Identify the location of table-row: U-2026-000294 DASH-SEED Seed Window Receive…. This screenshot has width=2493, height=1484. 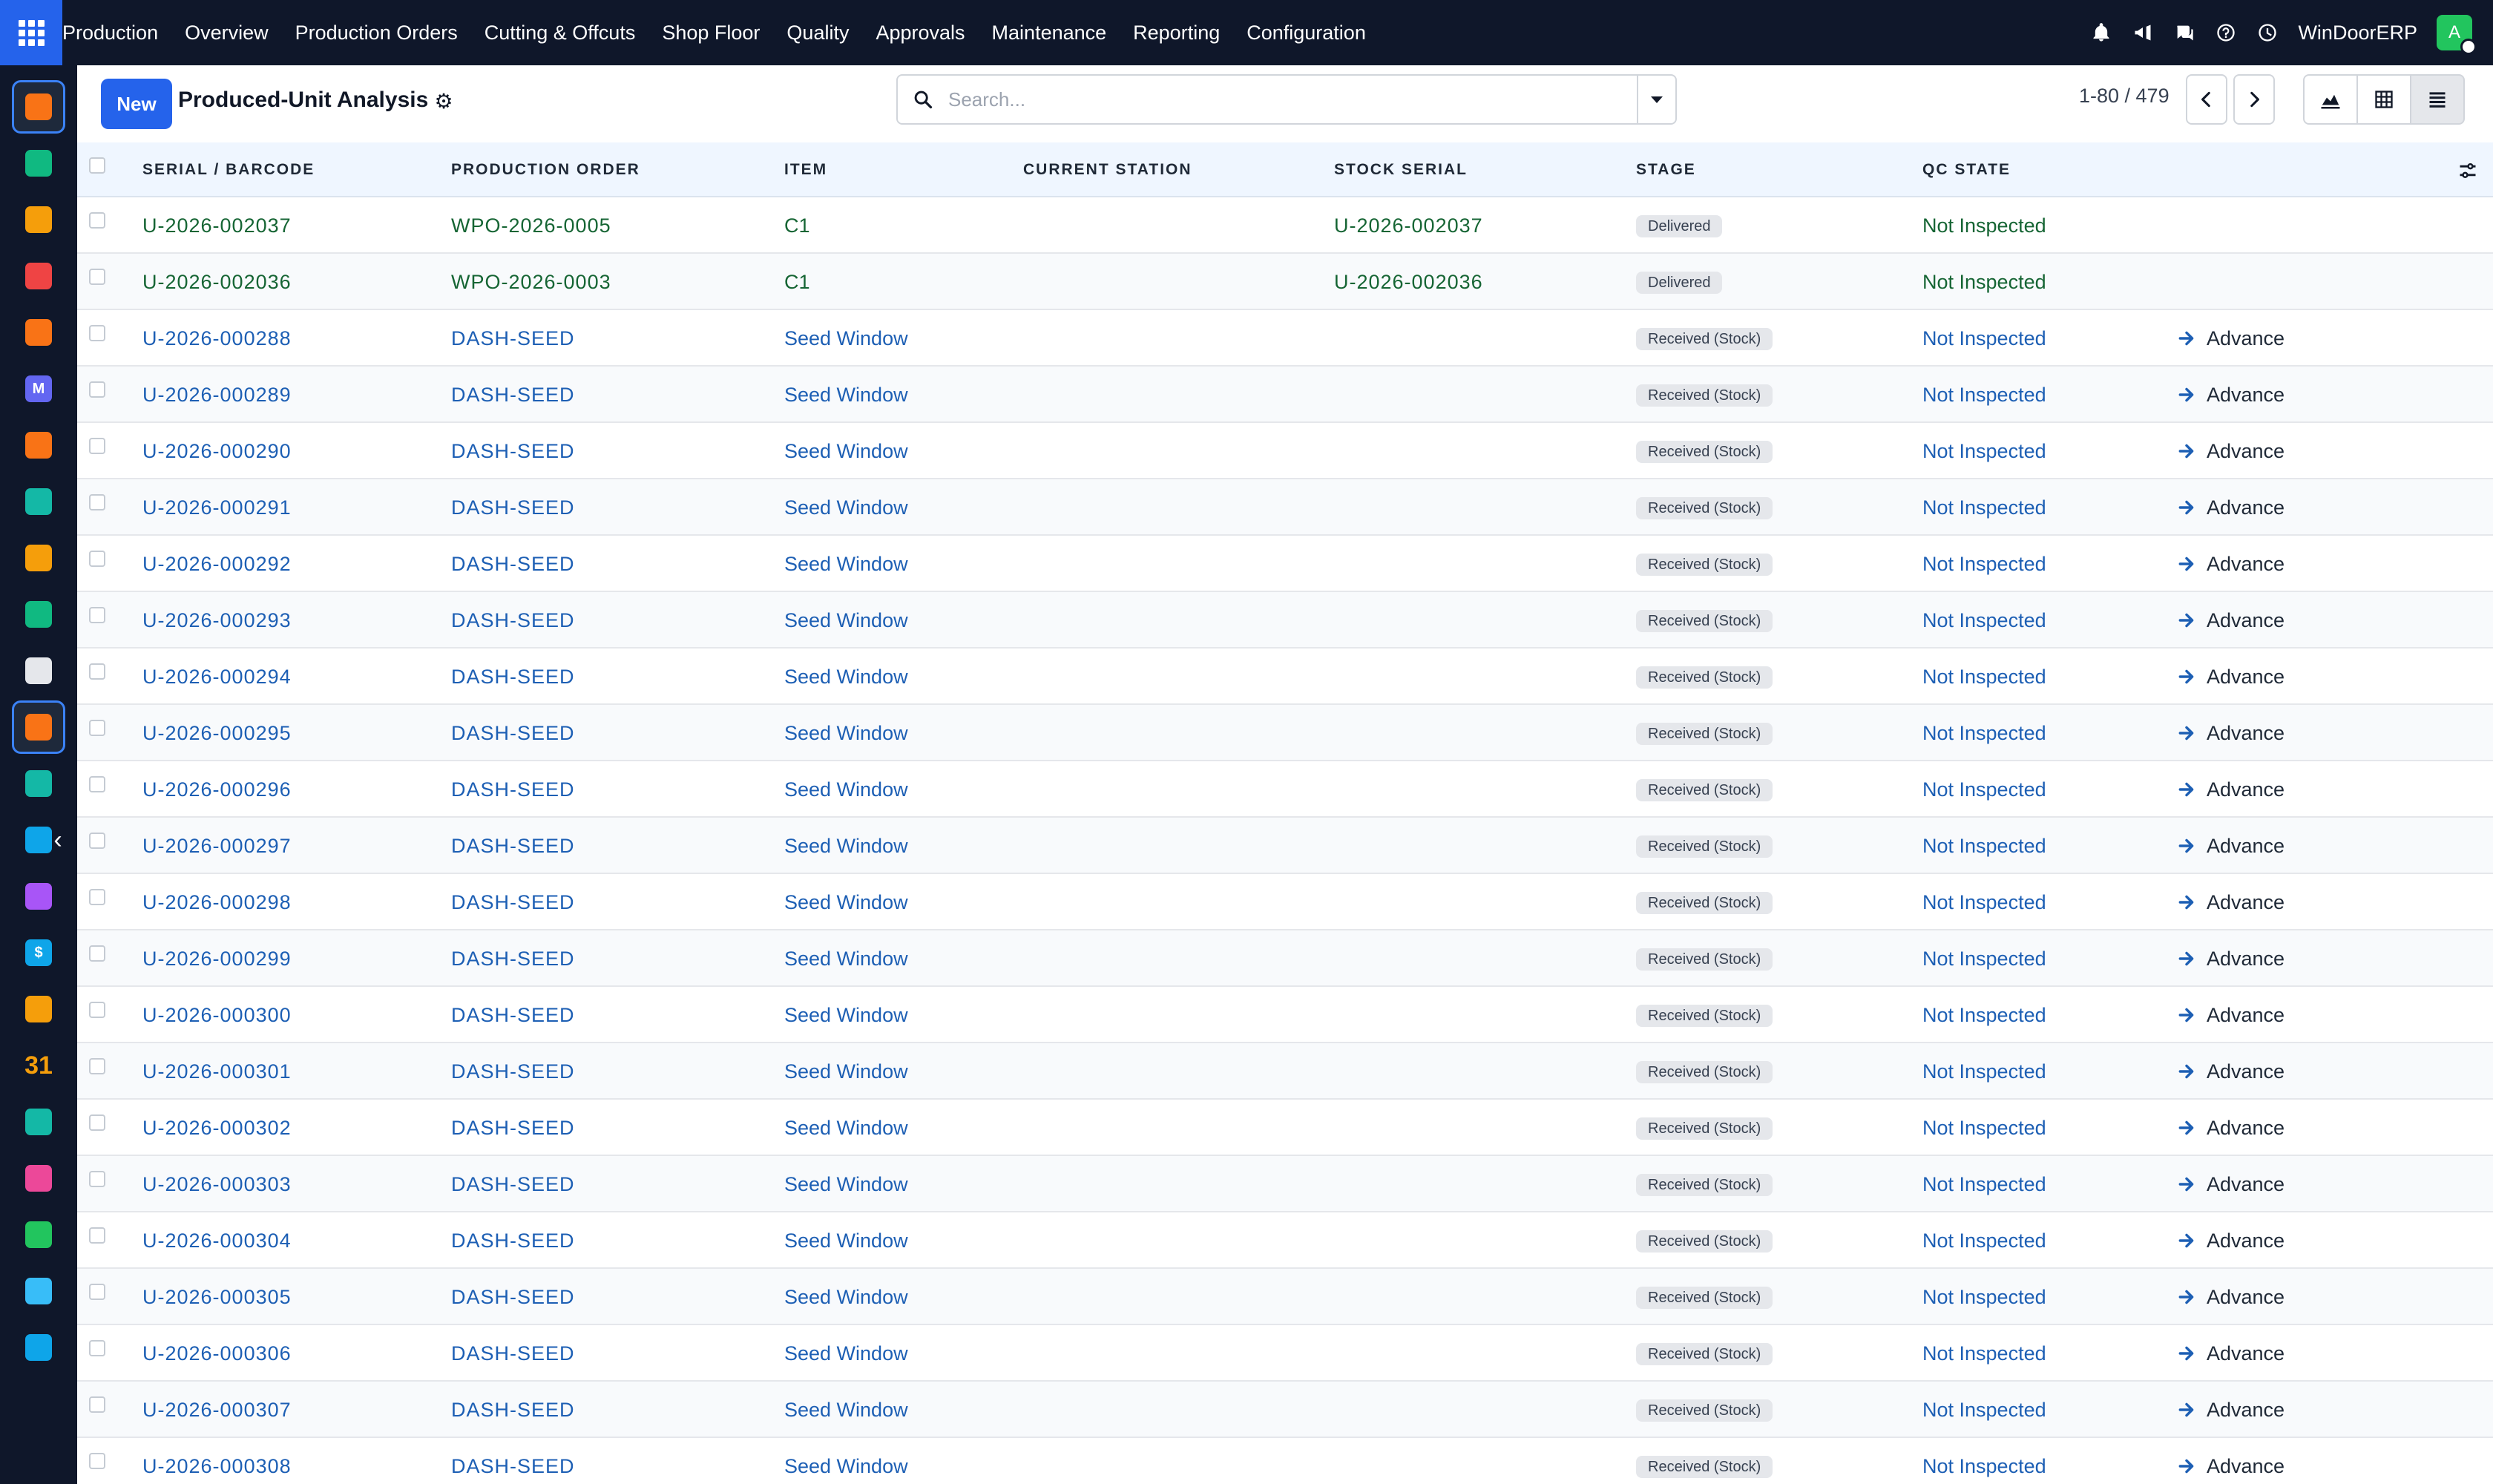
(1285, 677).